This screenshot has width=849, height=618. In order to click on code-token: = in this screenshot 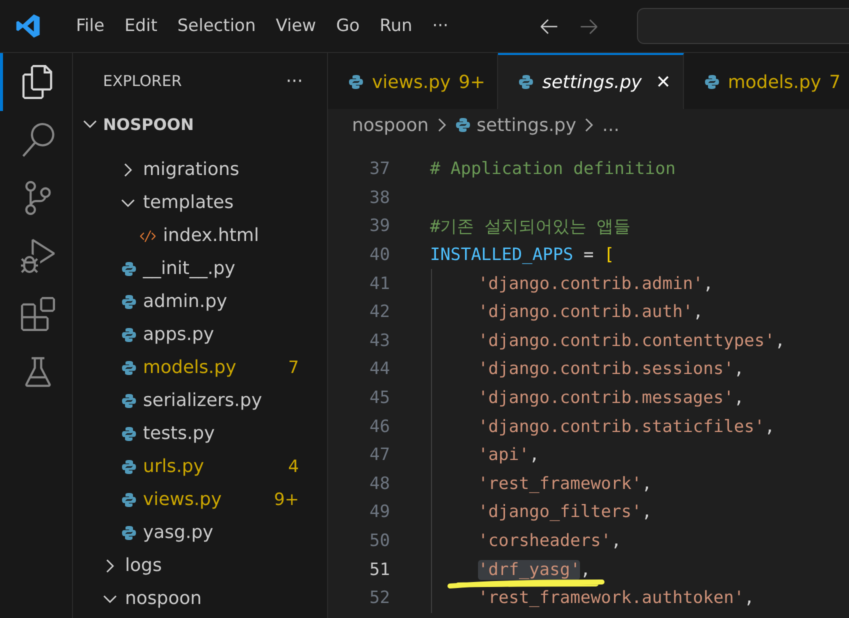, I will do `click(588, 255)`.